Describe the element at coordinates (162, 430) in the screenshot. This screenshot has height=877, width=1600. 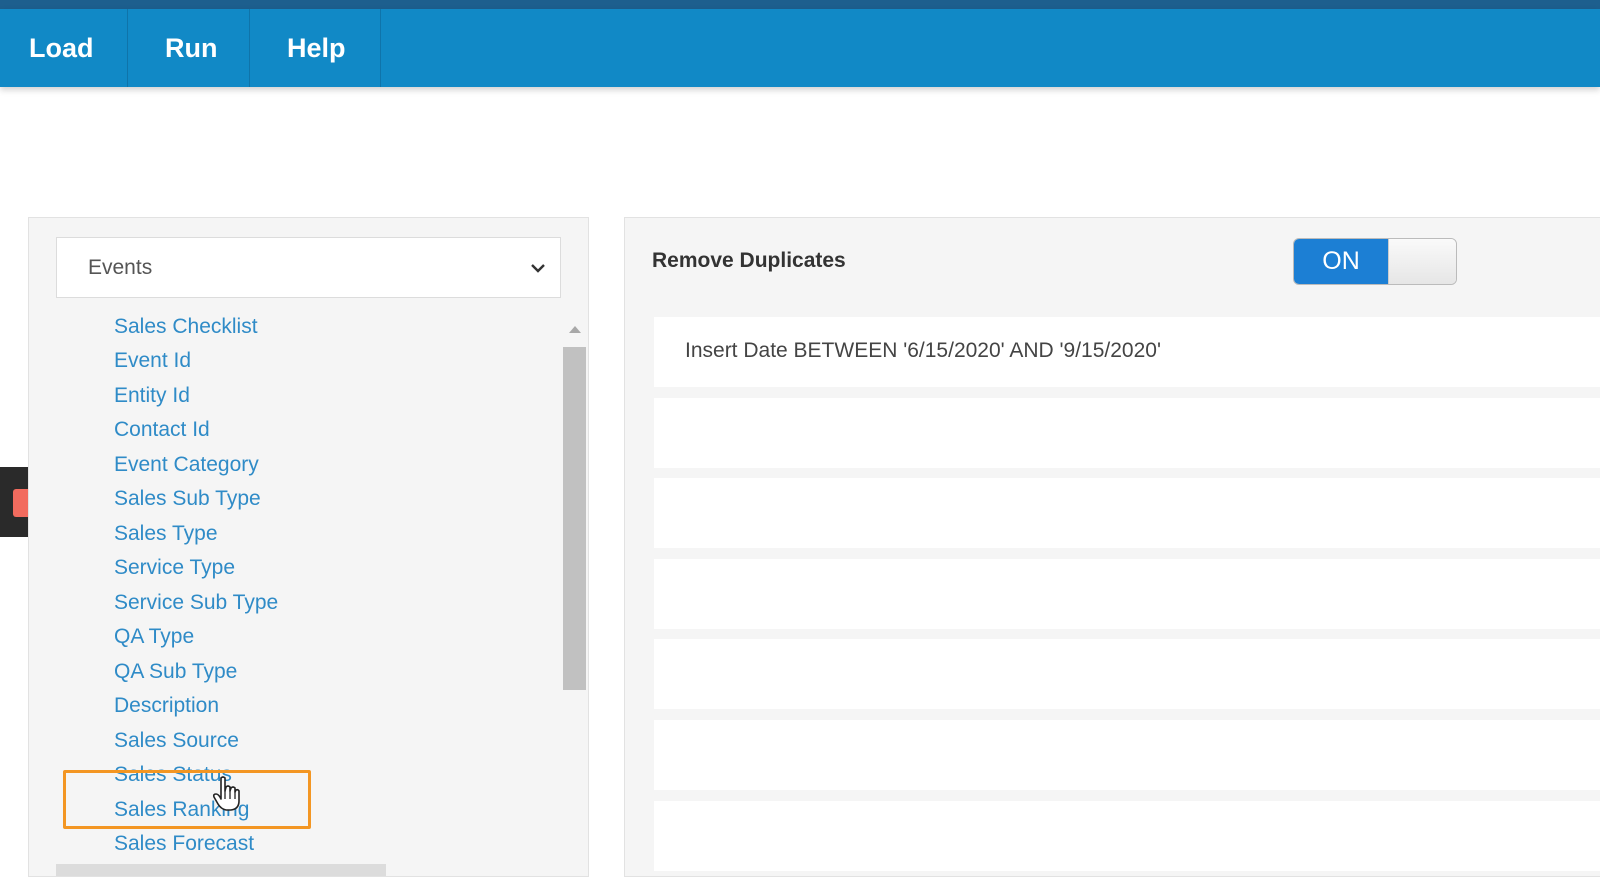
I see `field-item: Contact Id` at that location.